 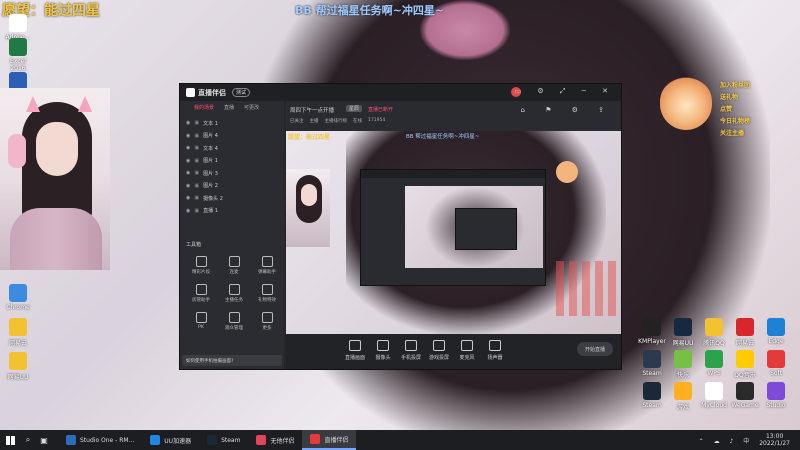 I want to click on tool-button: PK, so click(x=201, y=321).